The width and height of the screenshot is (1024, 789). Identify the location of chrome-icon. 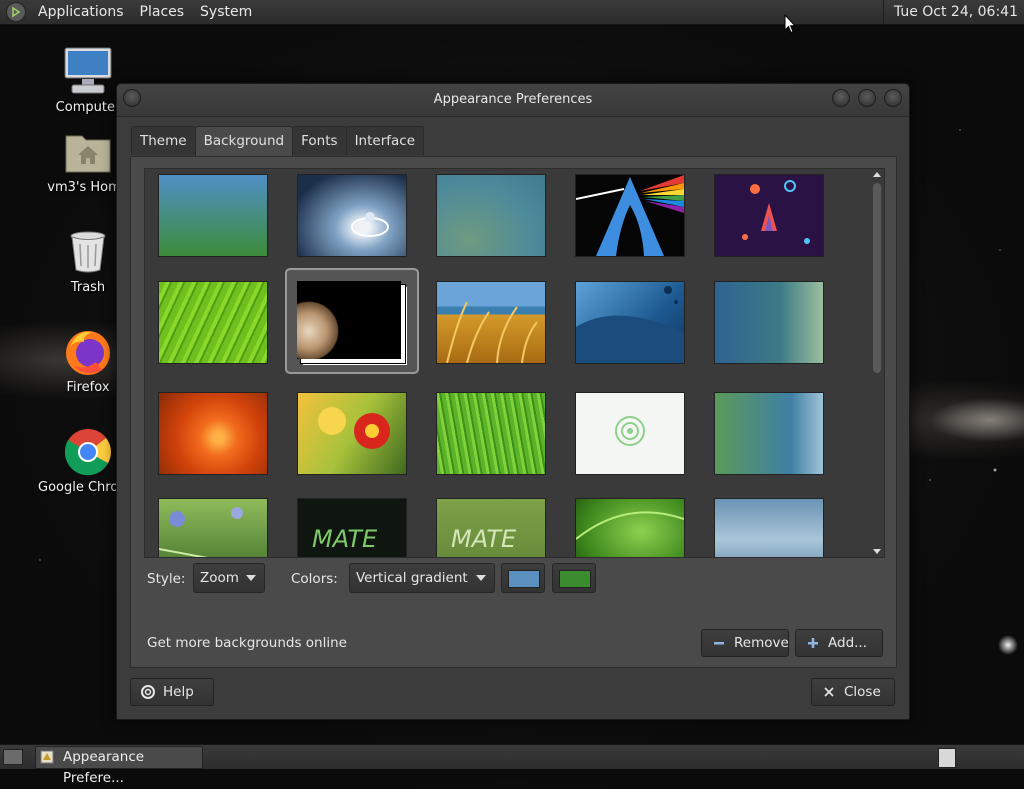
(88, 452).